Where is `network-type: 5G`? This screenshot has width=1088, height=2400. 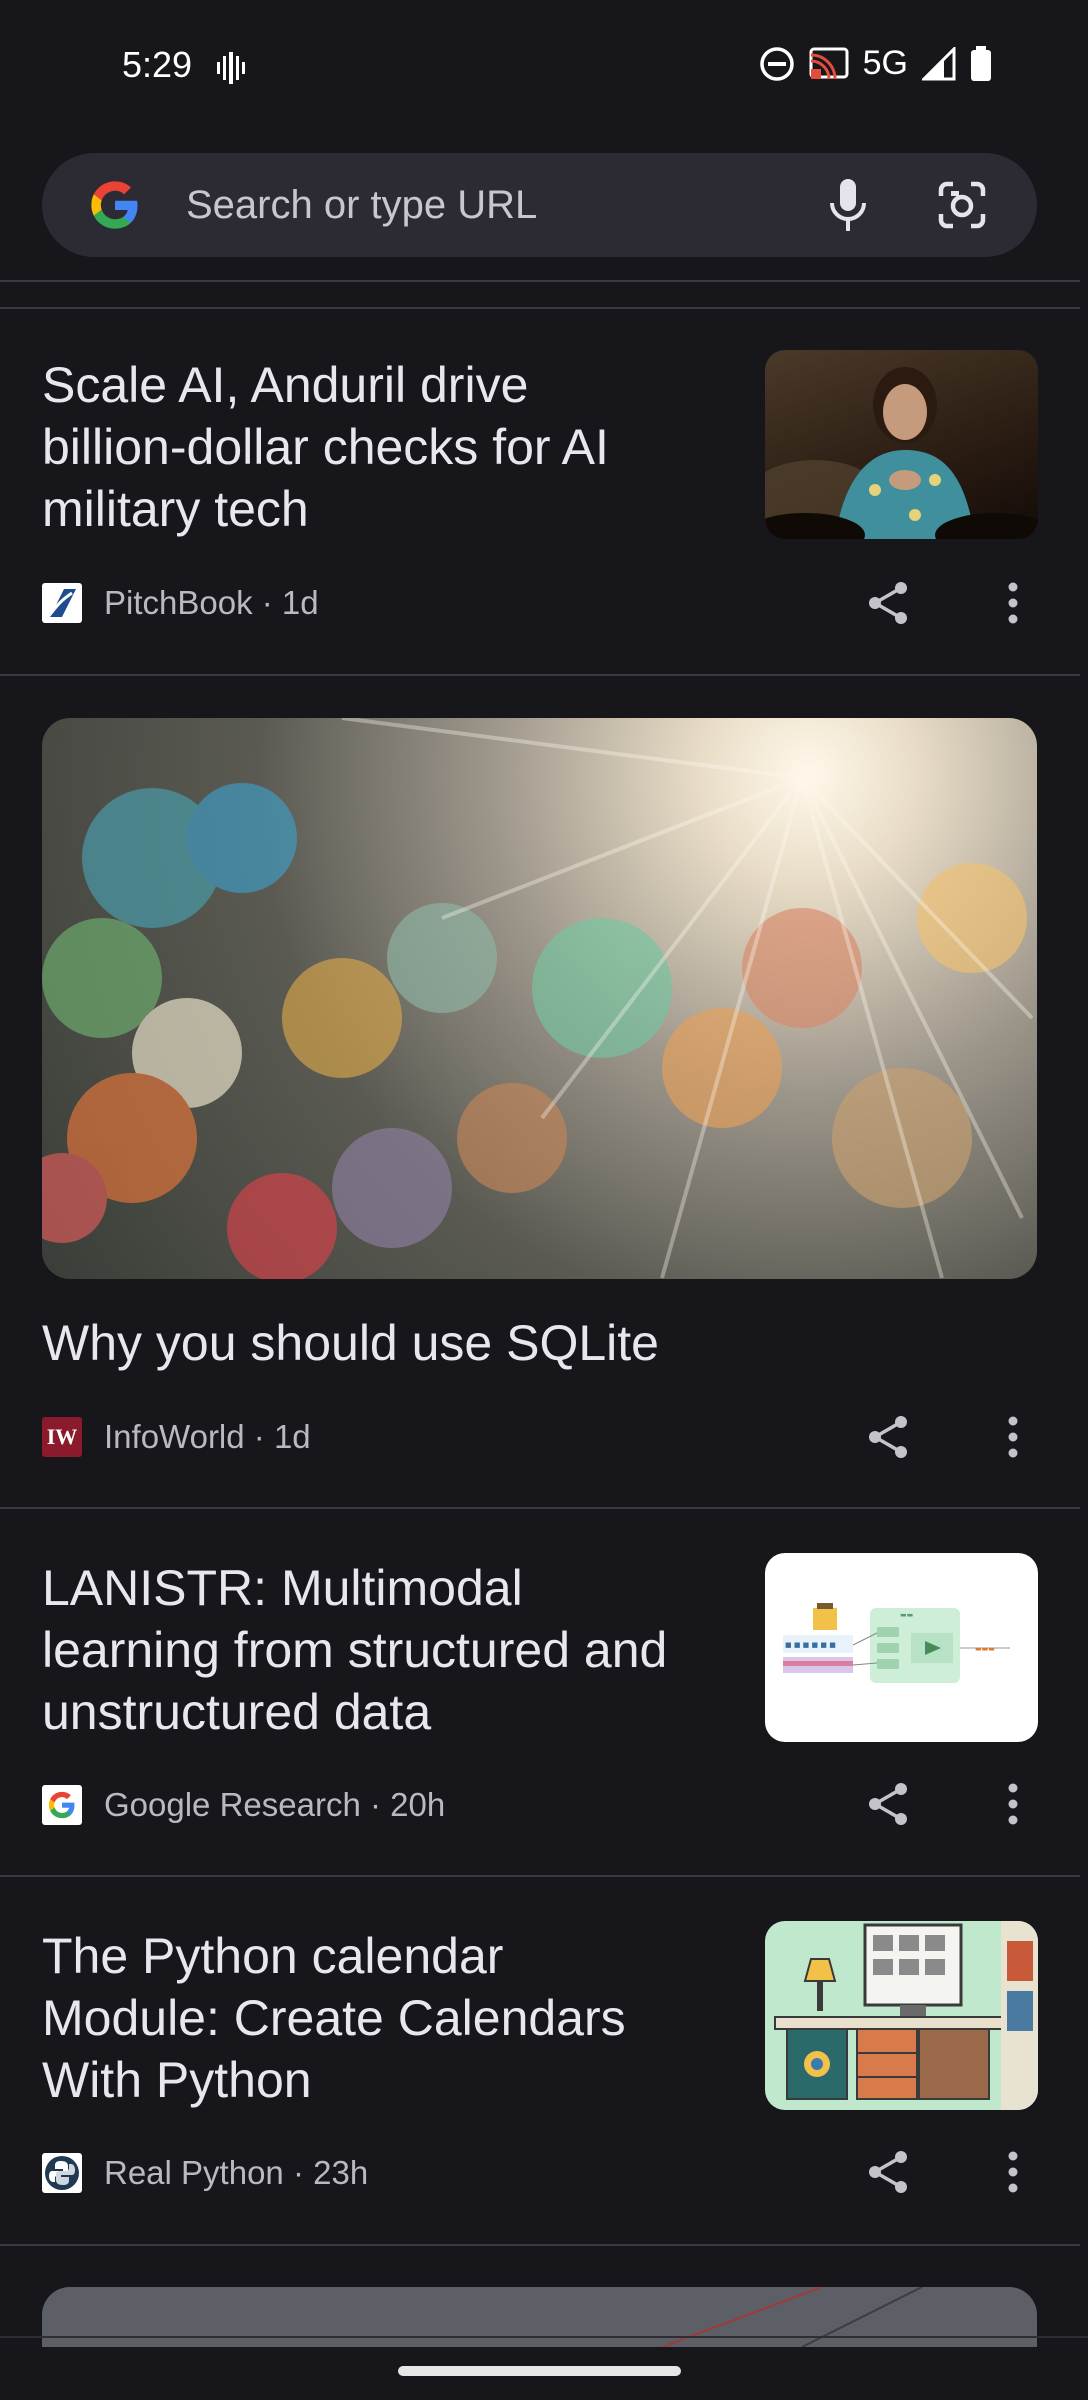
network-type: 5G is located at coordinates (885, 63).